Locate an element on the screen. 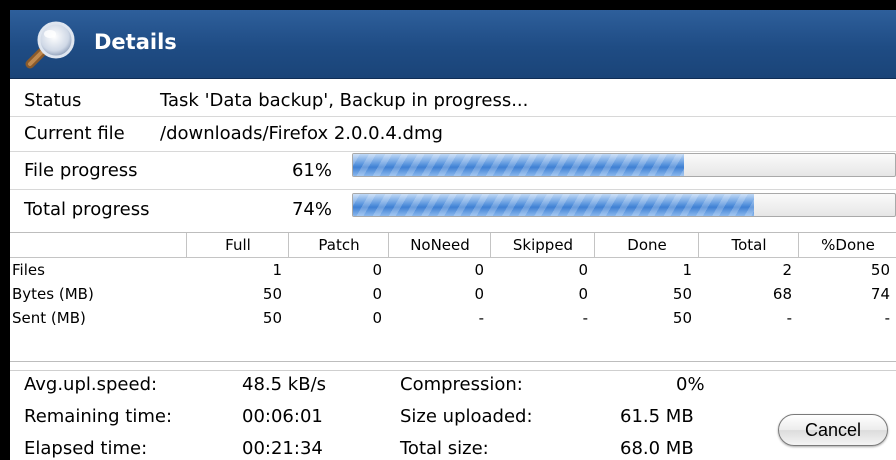 Image resolution: width=896 pixels, height=460 pixels. total-progress-fill is located at coordinates (554, 205).